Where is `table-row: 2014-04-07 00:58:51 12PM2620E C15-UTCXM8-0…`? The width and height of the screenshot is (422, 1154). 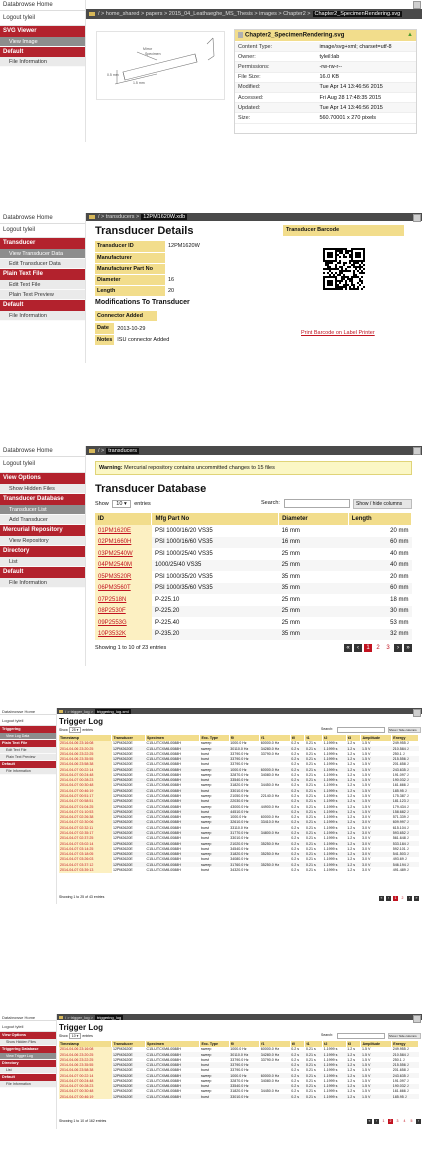
table-row: 2014-04-07 00:58:51 12PM2620E C15-UTCXM8-0… is located at coordinates (239, 801).